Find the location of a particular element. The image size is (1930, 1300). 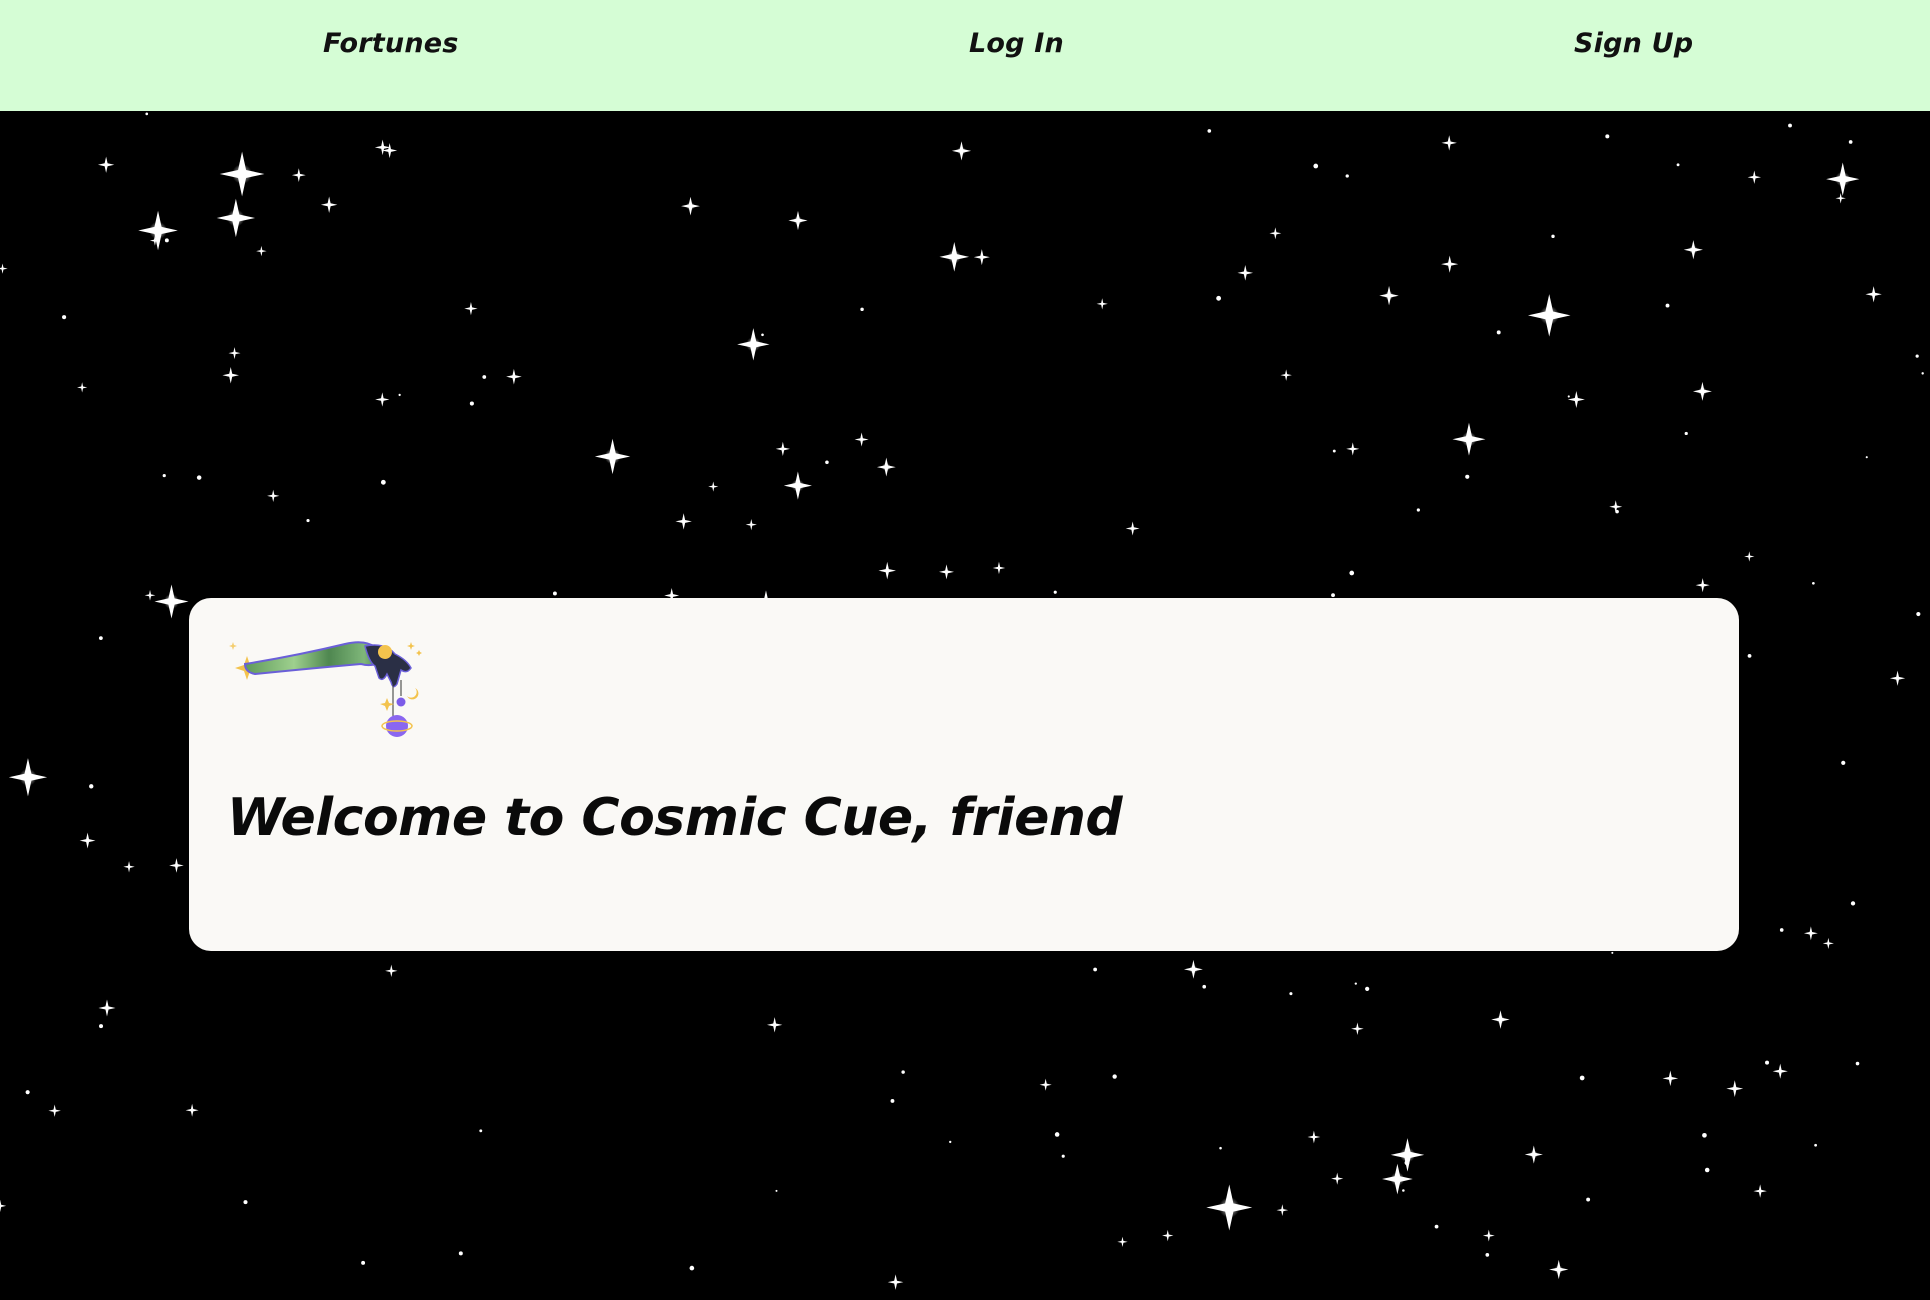

top-navbar: Fortunes Log In Sign Up is located at coordinates (965, 55).